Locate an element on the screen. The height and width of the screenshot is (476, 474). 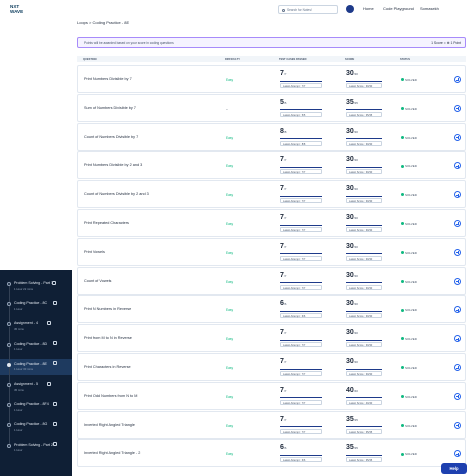
sidebar-item-title: Problem Solving - Part 1 is located at coordinates (33, 283).